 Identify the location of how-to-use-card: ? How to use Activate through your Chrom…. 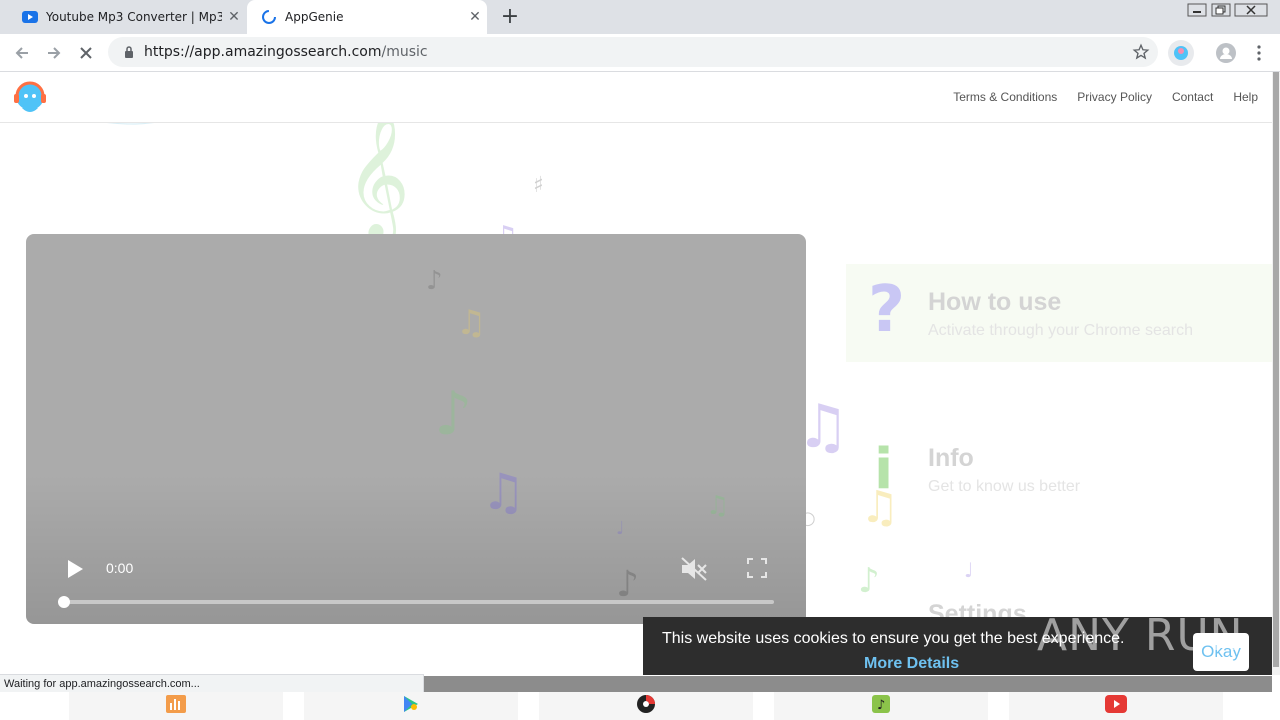
(1059, 313).